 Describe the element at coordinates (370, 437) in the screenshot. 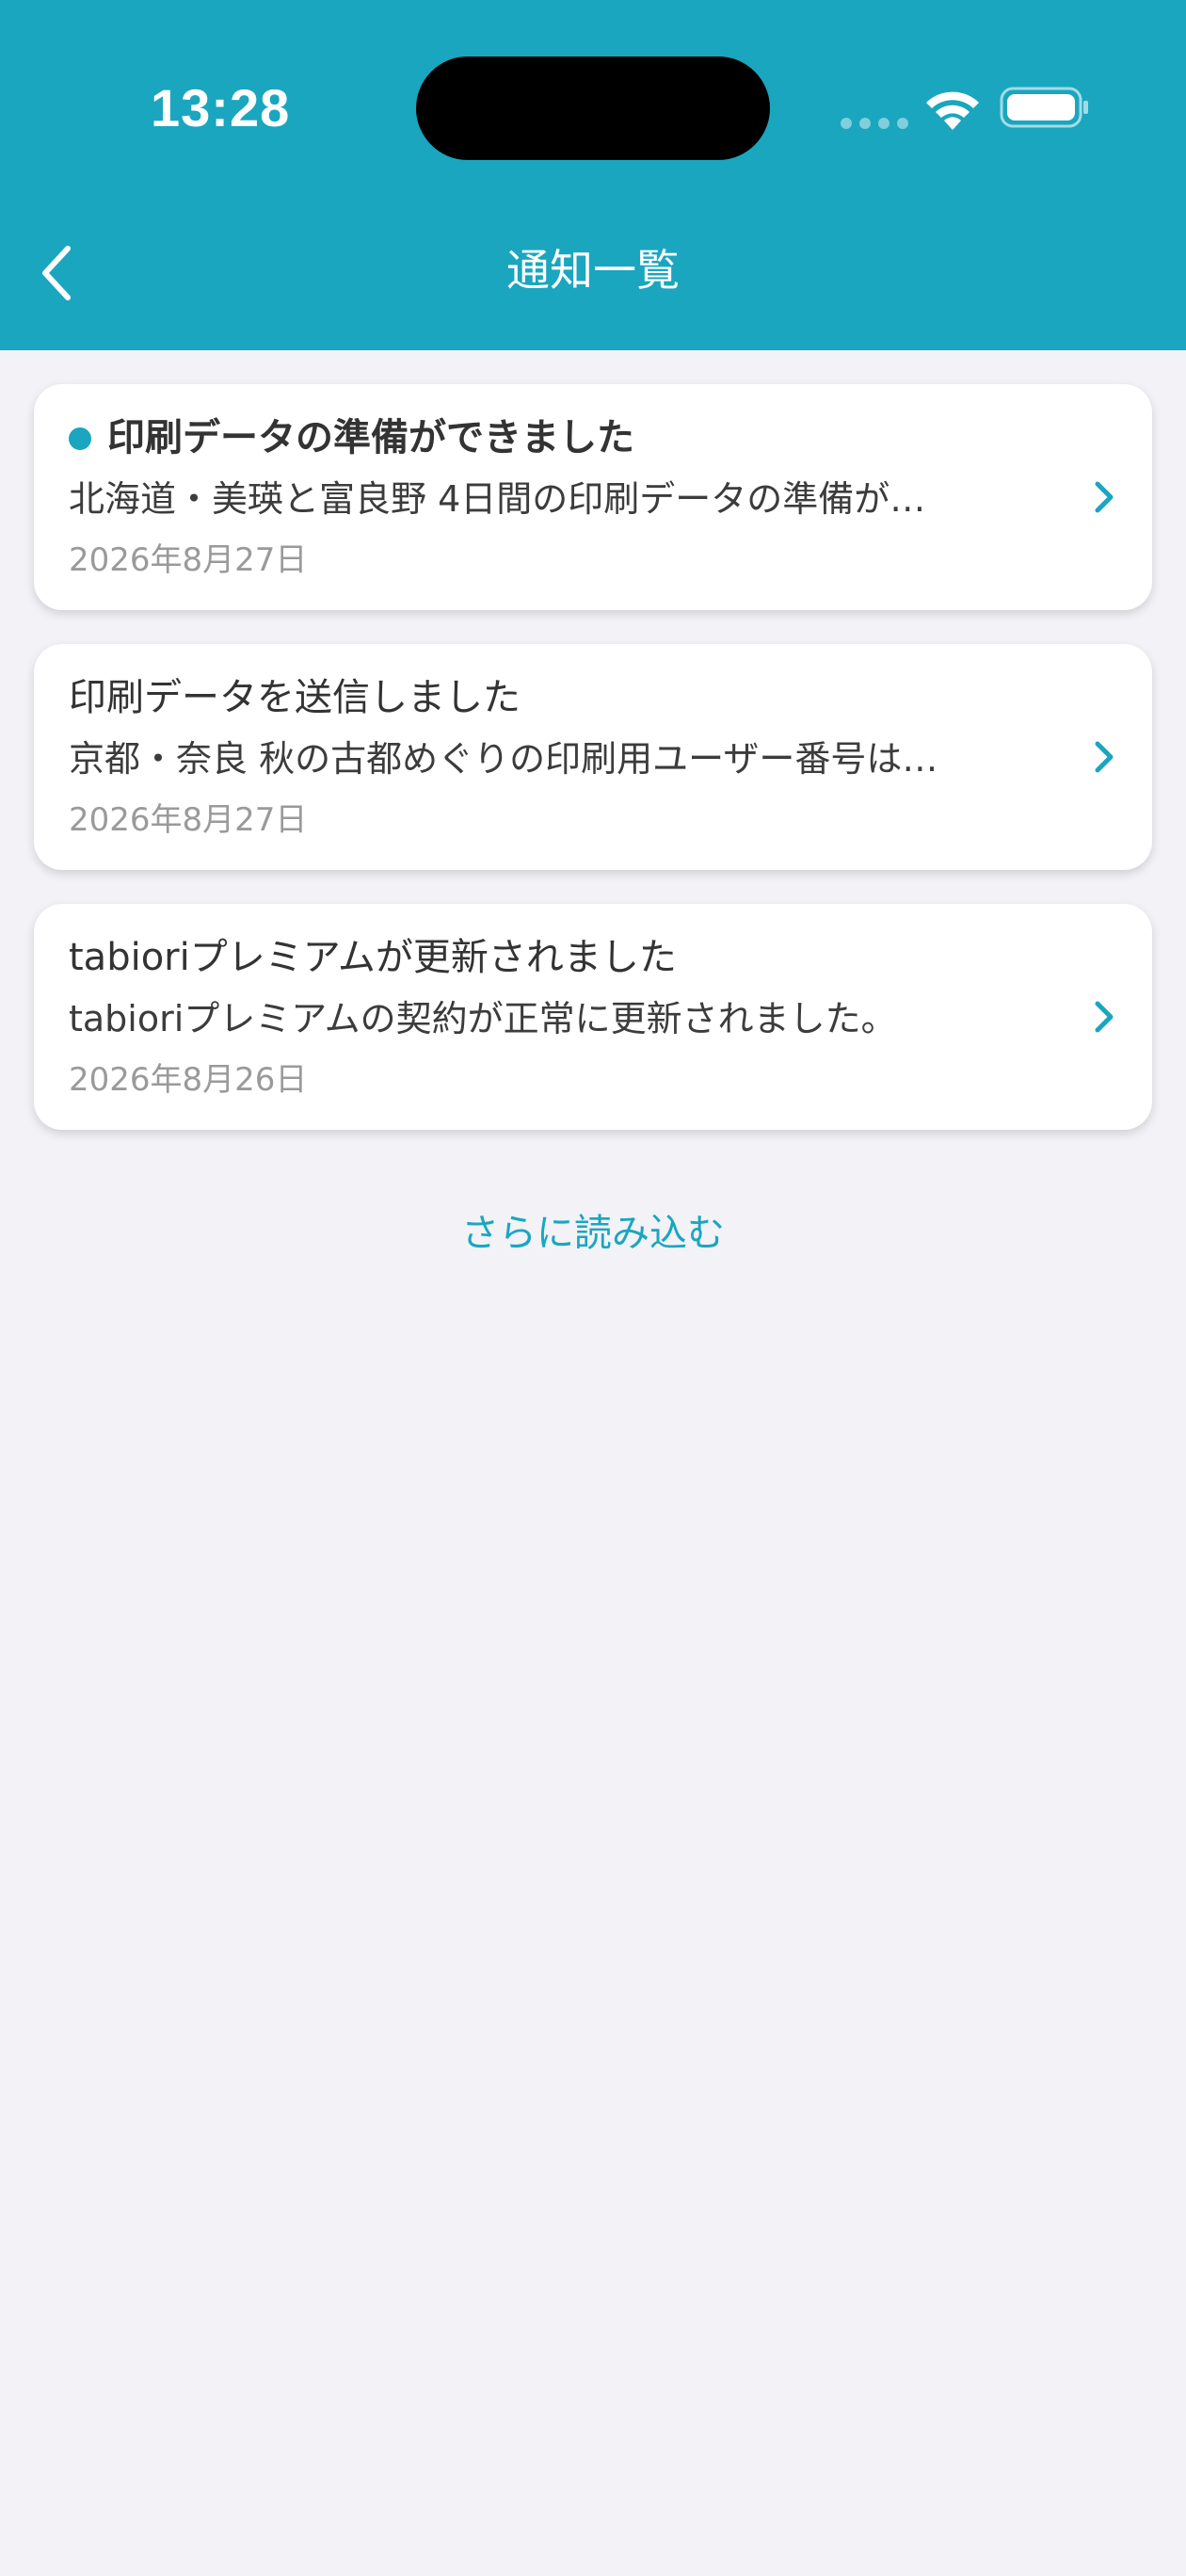

I see `notification-title: 印刷データの準備ができました` at that location.